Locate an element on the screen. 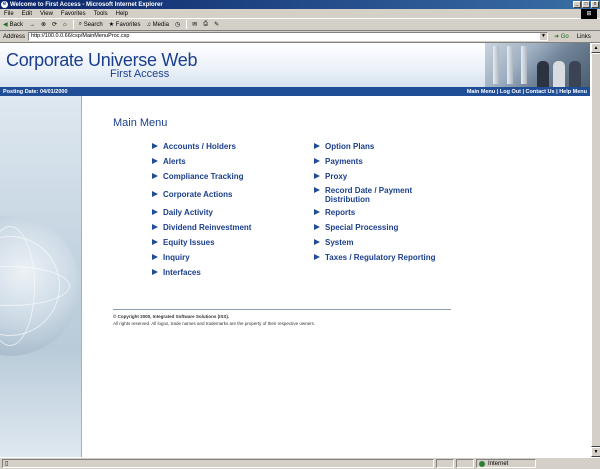 The image size is (600, 469). site-banner: Corporate Universe Web First Access is located at coordinates (295, 65).